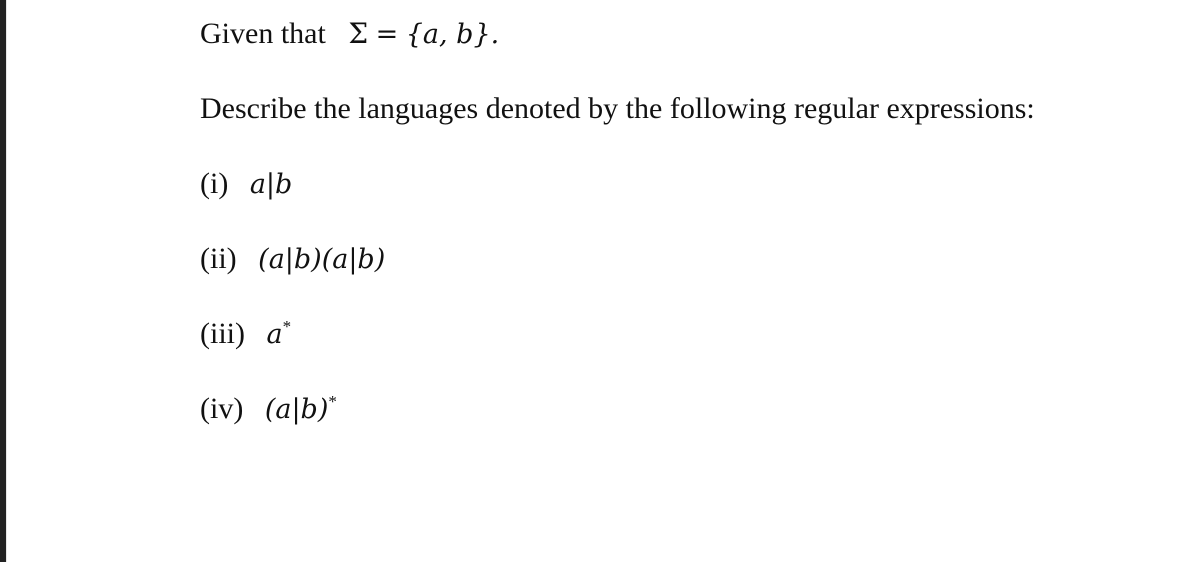 This screenshot has height=562, width=1200. What do you see at coordinates (222, 408) in the screenshot?
I see `item-label: (iv)` at bounding box center [222, 408].